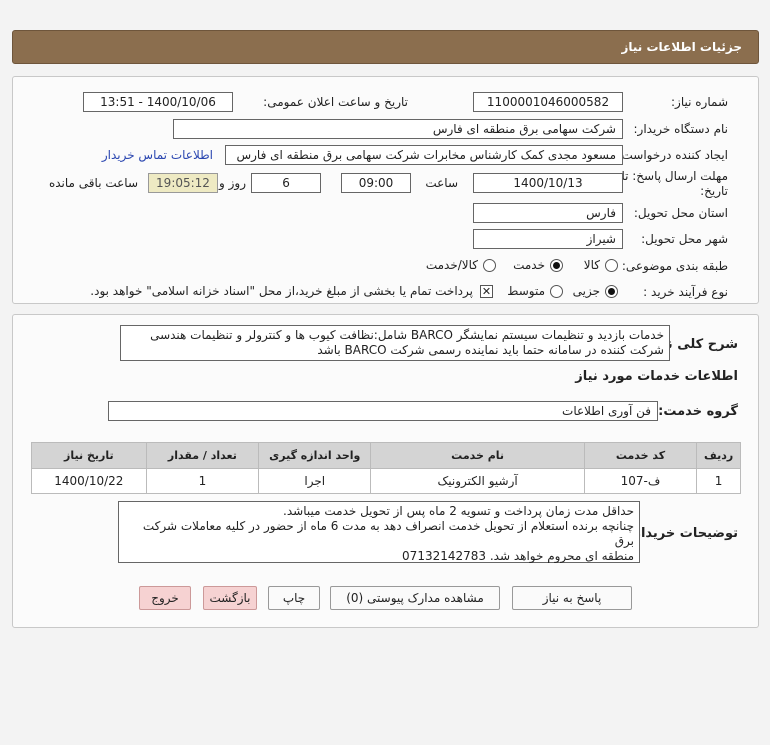 Image resolution: width=770 pixels, height=745 pixels. I want to click on cell-service-name: آرشیو الکترونیک, so click(477, 481).